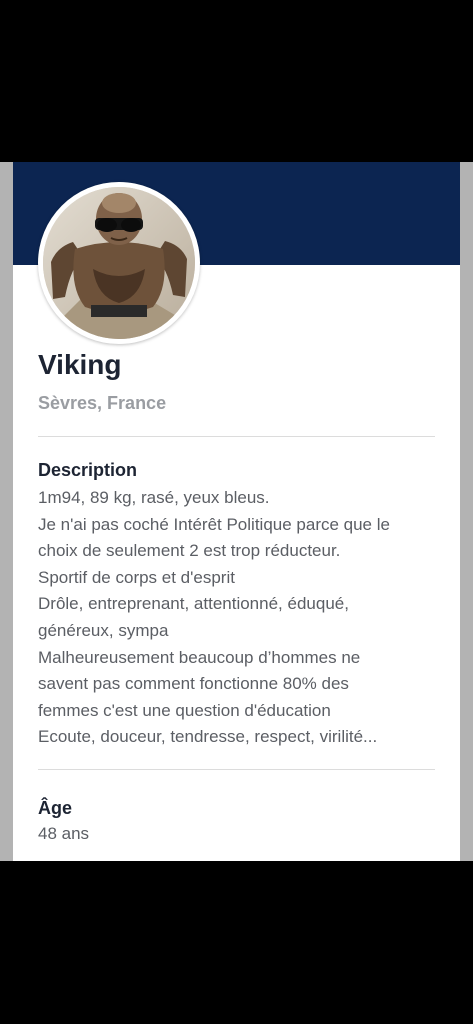 The height and width of the screenshot is (1024, 473). Describe the element at coordinates (184, 710) in the screenshot. I see `description-line: femmes c'est une question d'éducation` at that location.